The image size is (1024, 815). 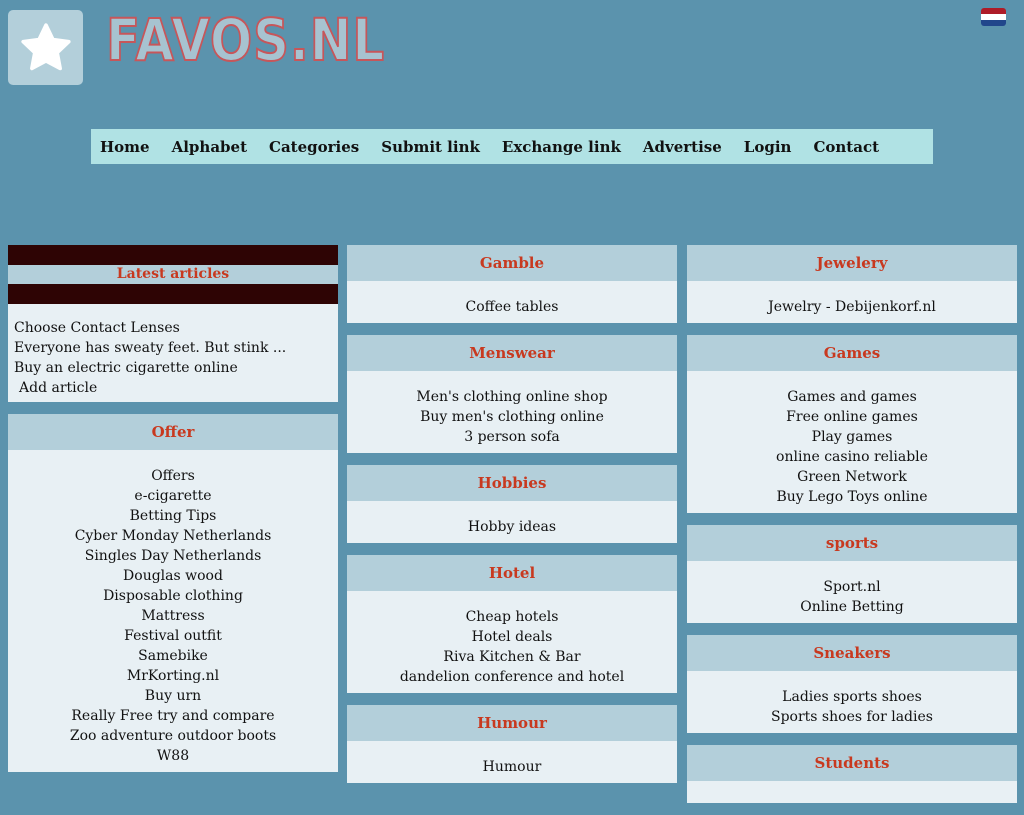 What do you see at coordinates (173, 274) in the screenshot?
I see `latest-articles-title: Latest articles` at bounding box center [173, 274].